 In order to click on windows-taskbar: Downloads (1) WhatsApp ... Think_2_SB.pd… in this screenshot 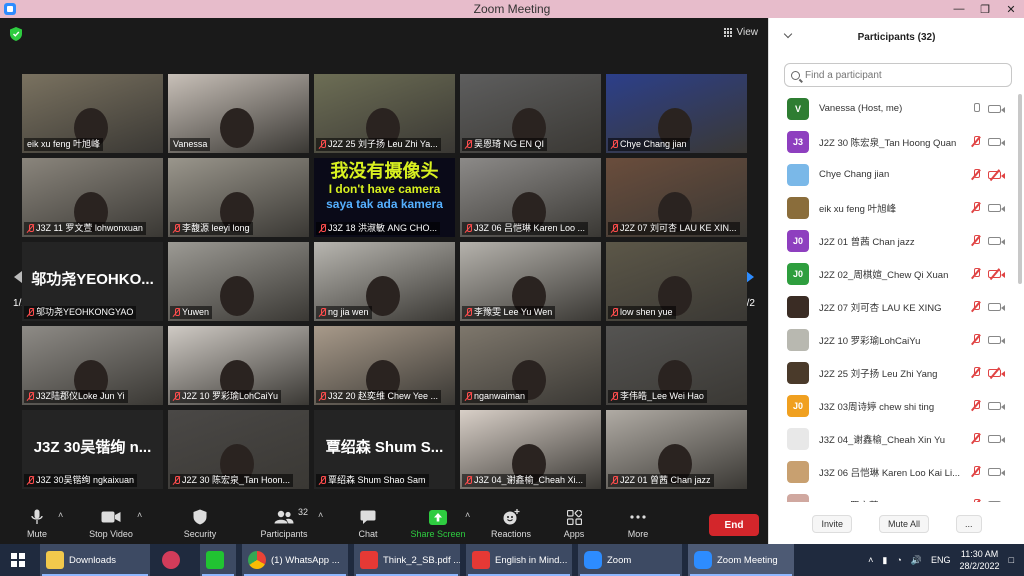, I will do `click(512, 560)`.